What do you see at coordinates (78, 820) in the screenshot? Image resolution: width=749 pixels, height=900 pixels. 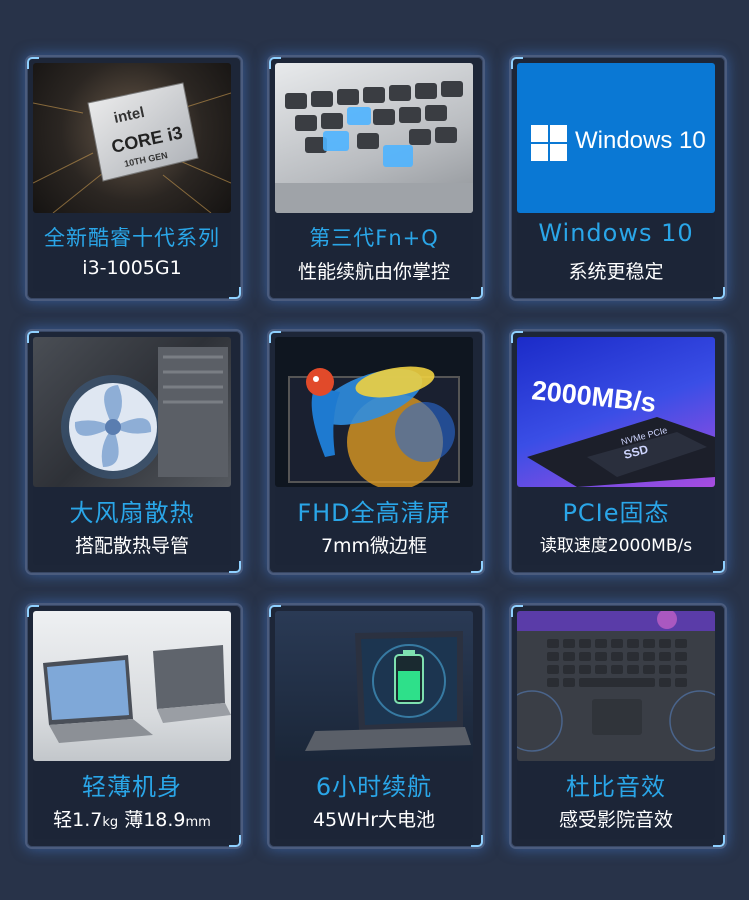 I see `weight-value: 轻1.7` at bounding box center [78, 820].